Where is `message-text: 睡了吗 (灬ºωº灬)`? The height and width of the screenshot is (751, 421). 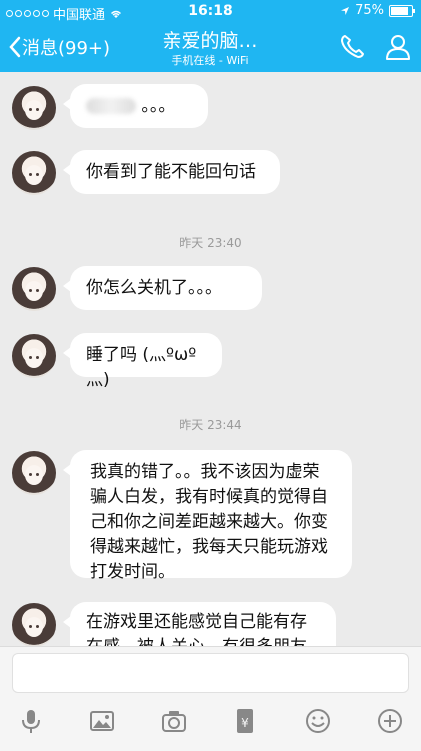 message-text: 睡了吗 (灬ºωº灬) is located at coordinates (141, 367).